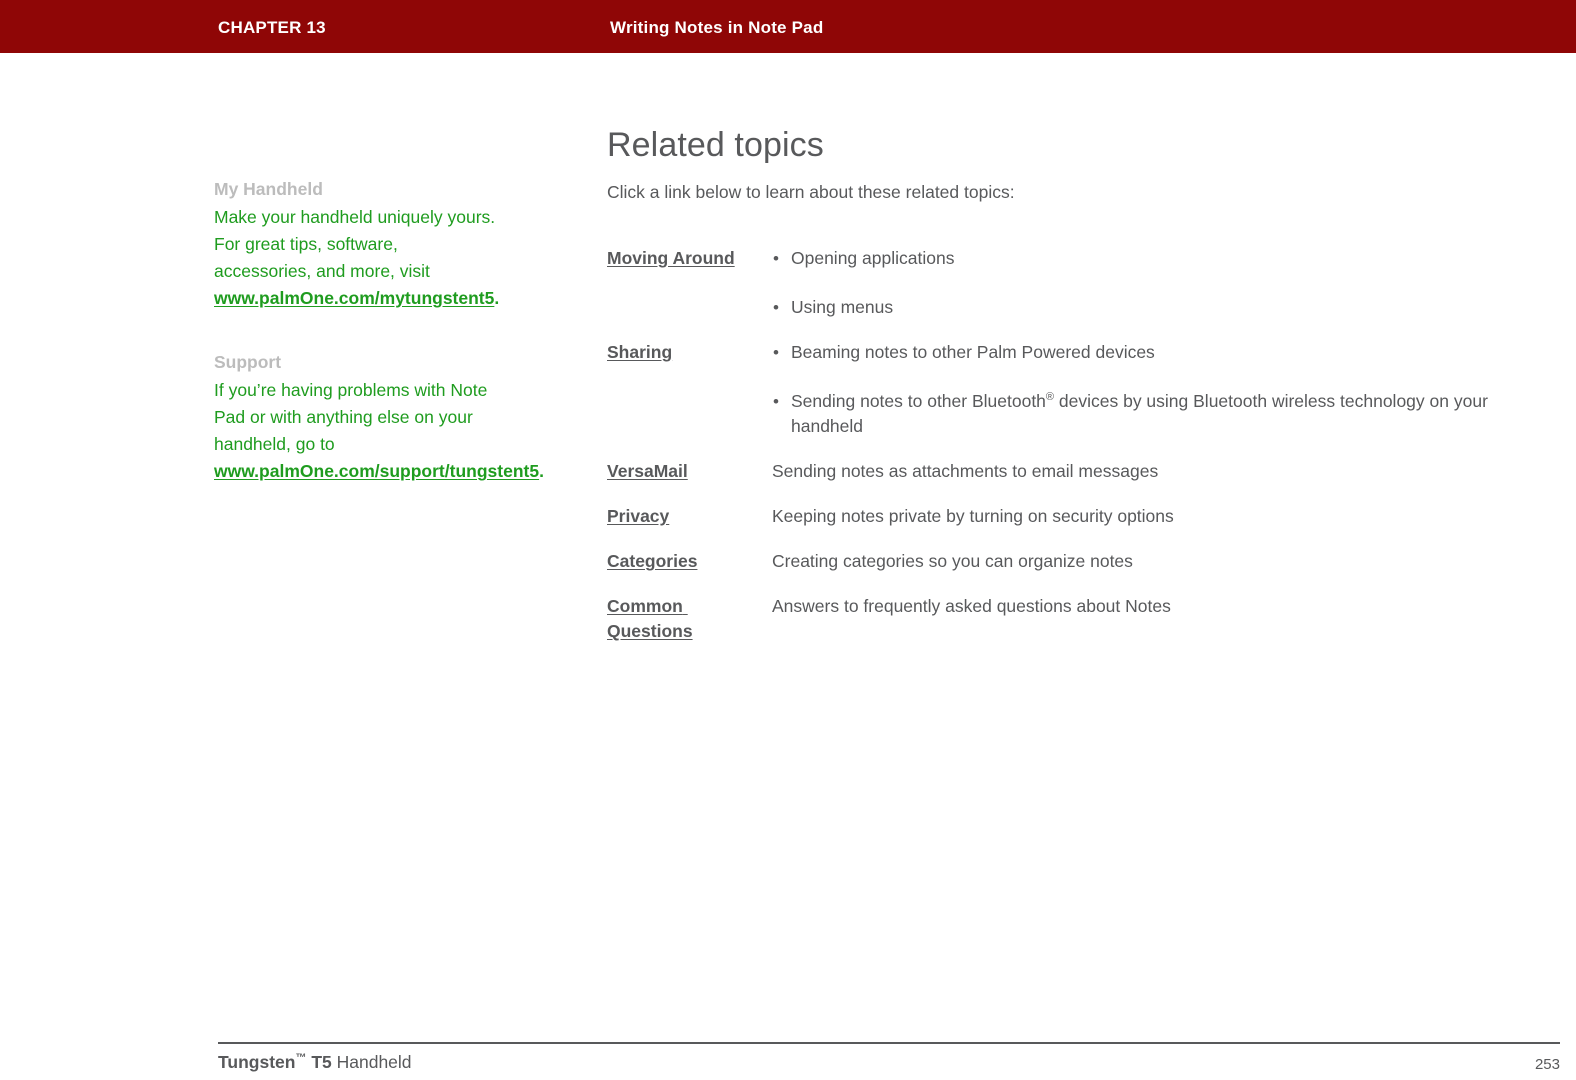  Describe the element at coordinates (1154, 283) in the screenshot. I see `bullet-list: Opening applications Using menus` at that location.